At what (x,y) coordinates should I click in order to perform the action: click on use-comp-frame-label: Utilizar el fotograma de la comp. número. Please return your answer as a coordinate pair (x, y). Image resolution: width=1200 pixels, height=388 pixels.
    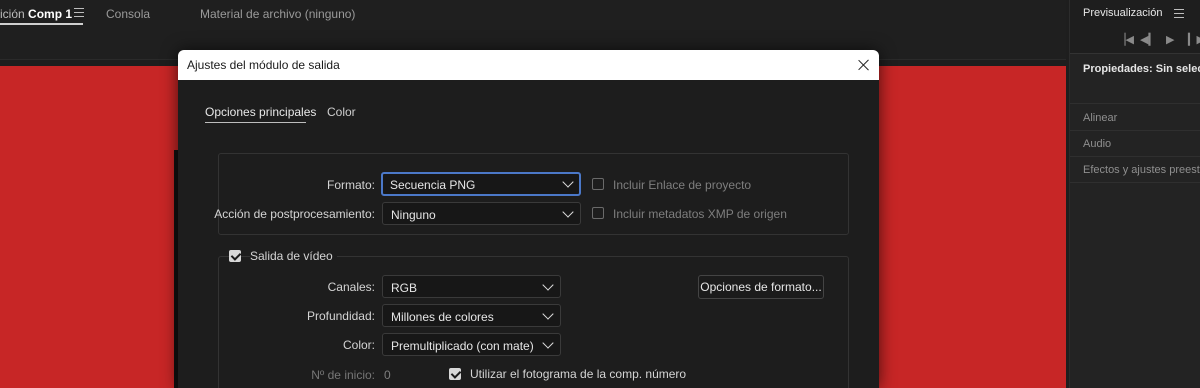
    Looking at the image, I should click on (578, 374).